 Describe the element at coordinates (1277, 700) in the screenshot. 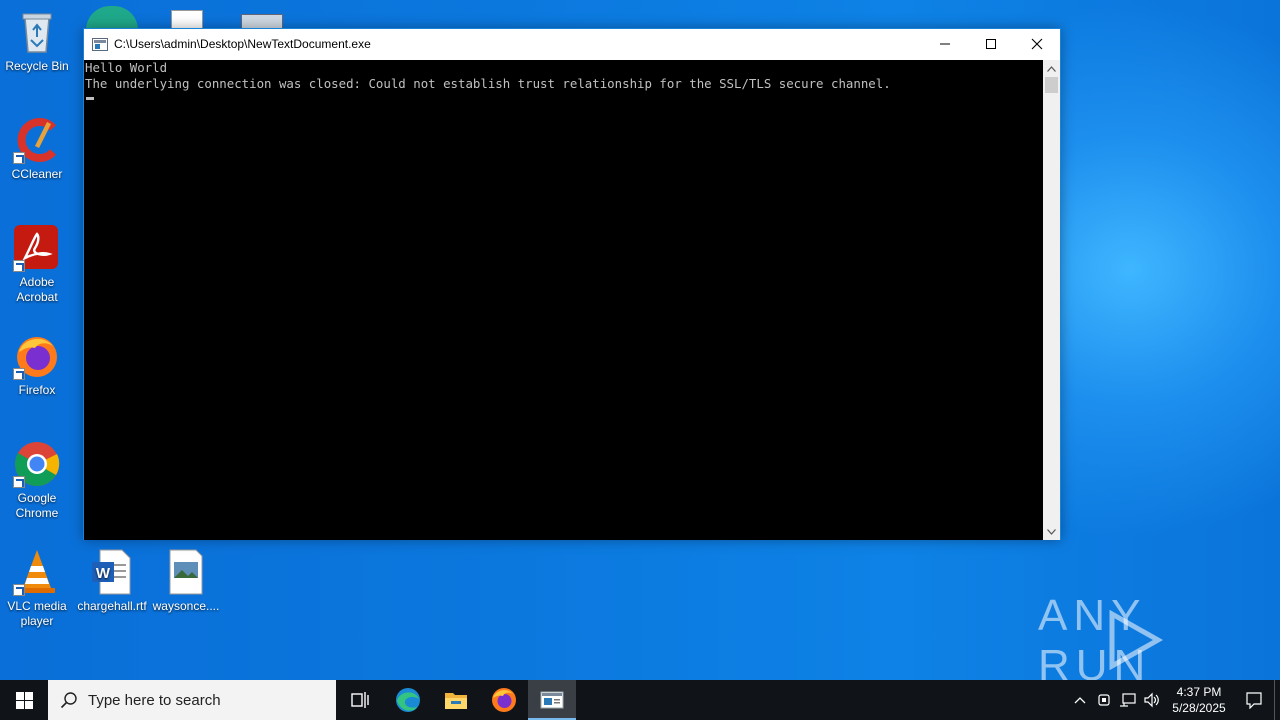

I see `show-desktop-button` at that location.